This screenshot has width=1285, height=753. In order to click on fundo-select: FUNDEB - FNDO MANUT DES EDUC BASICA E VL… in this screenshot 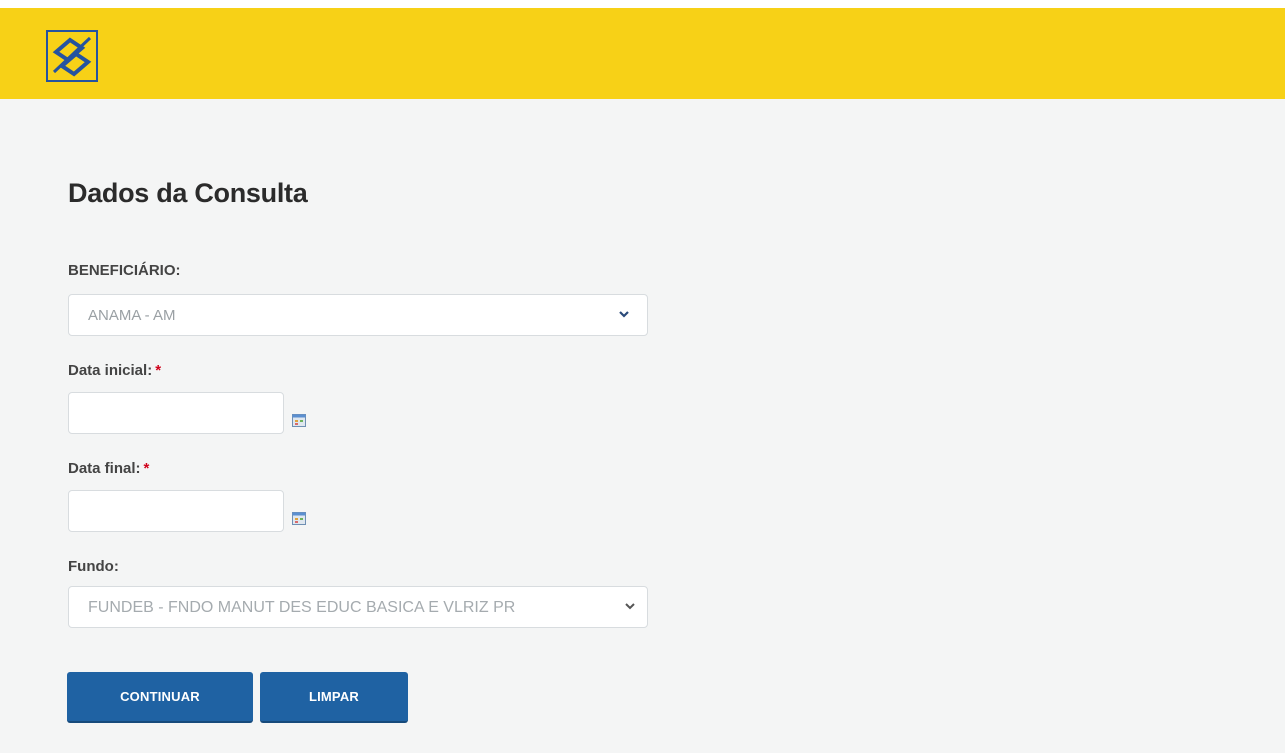, I will do `click(358, 607)`.